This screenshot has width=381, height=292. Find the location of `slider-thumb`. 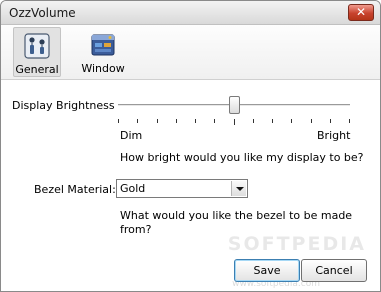

slider-thumb is located at coordinates (234, 105).